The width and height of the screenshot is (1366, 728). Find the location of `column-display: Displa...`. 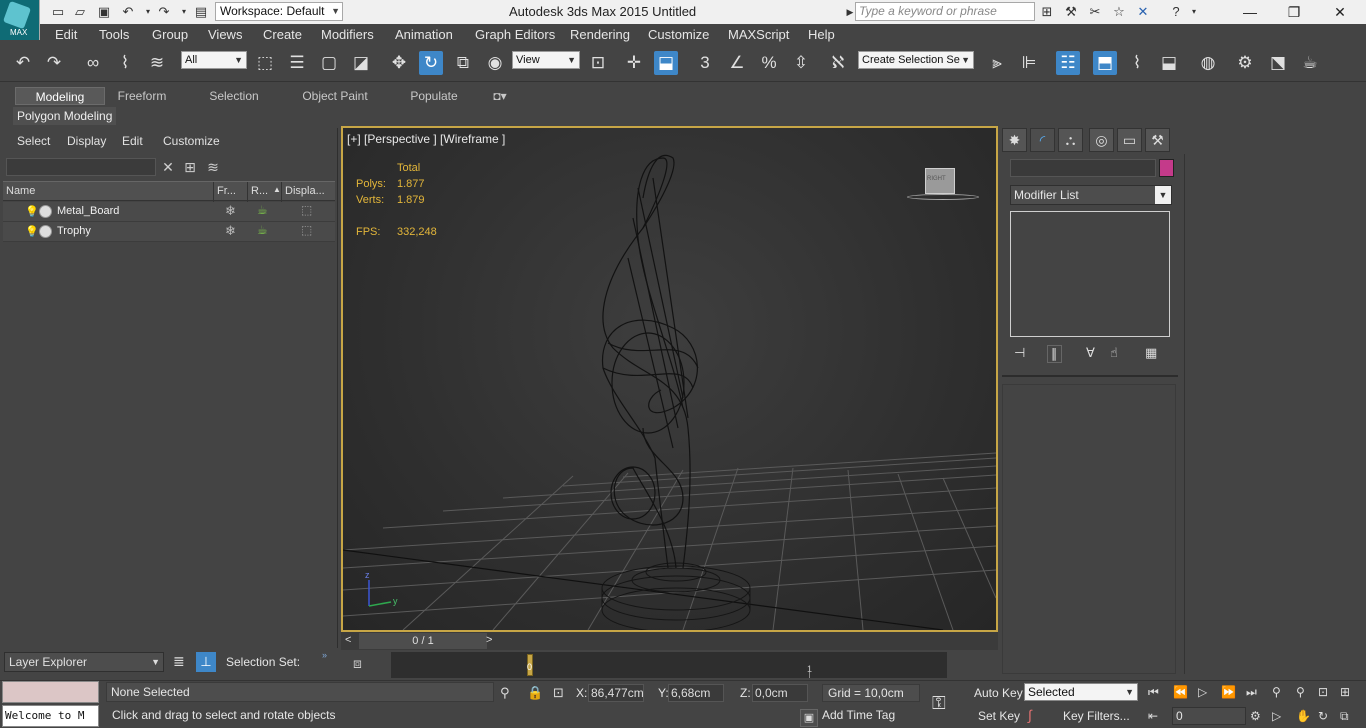

column-display: Displa... is located at coordinates (305, 191).